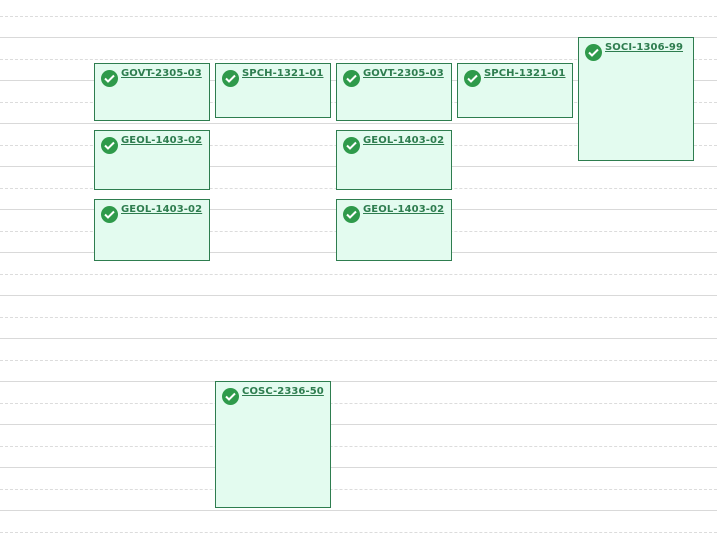  Describe the element at coordinates (283, 391) in the screenshot. I see `course-link: COSC-2336-50` at that location.